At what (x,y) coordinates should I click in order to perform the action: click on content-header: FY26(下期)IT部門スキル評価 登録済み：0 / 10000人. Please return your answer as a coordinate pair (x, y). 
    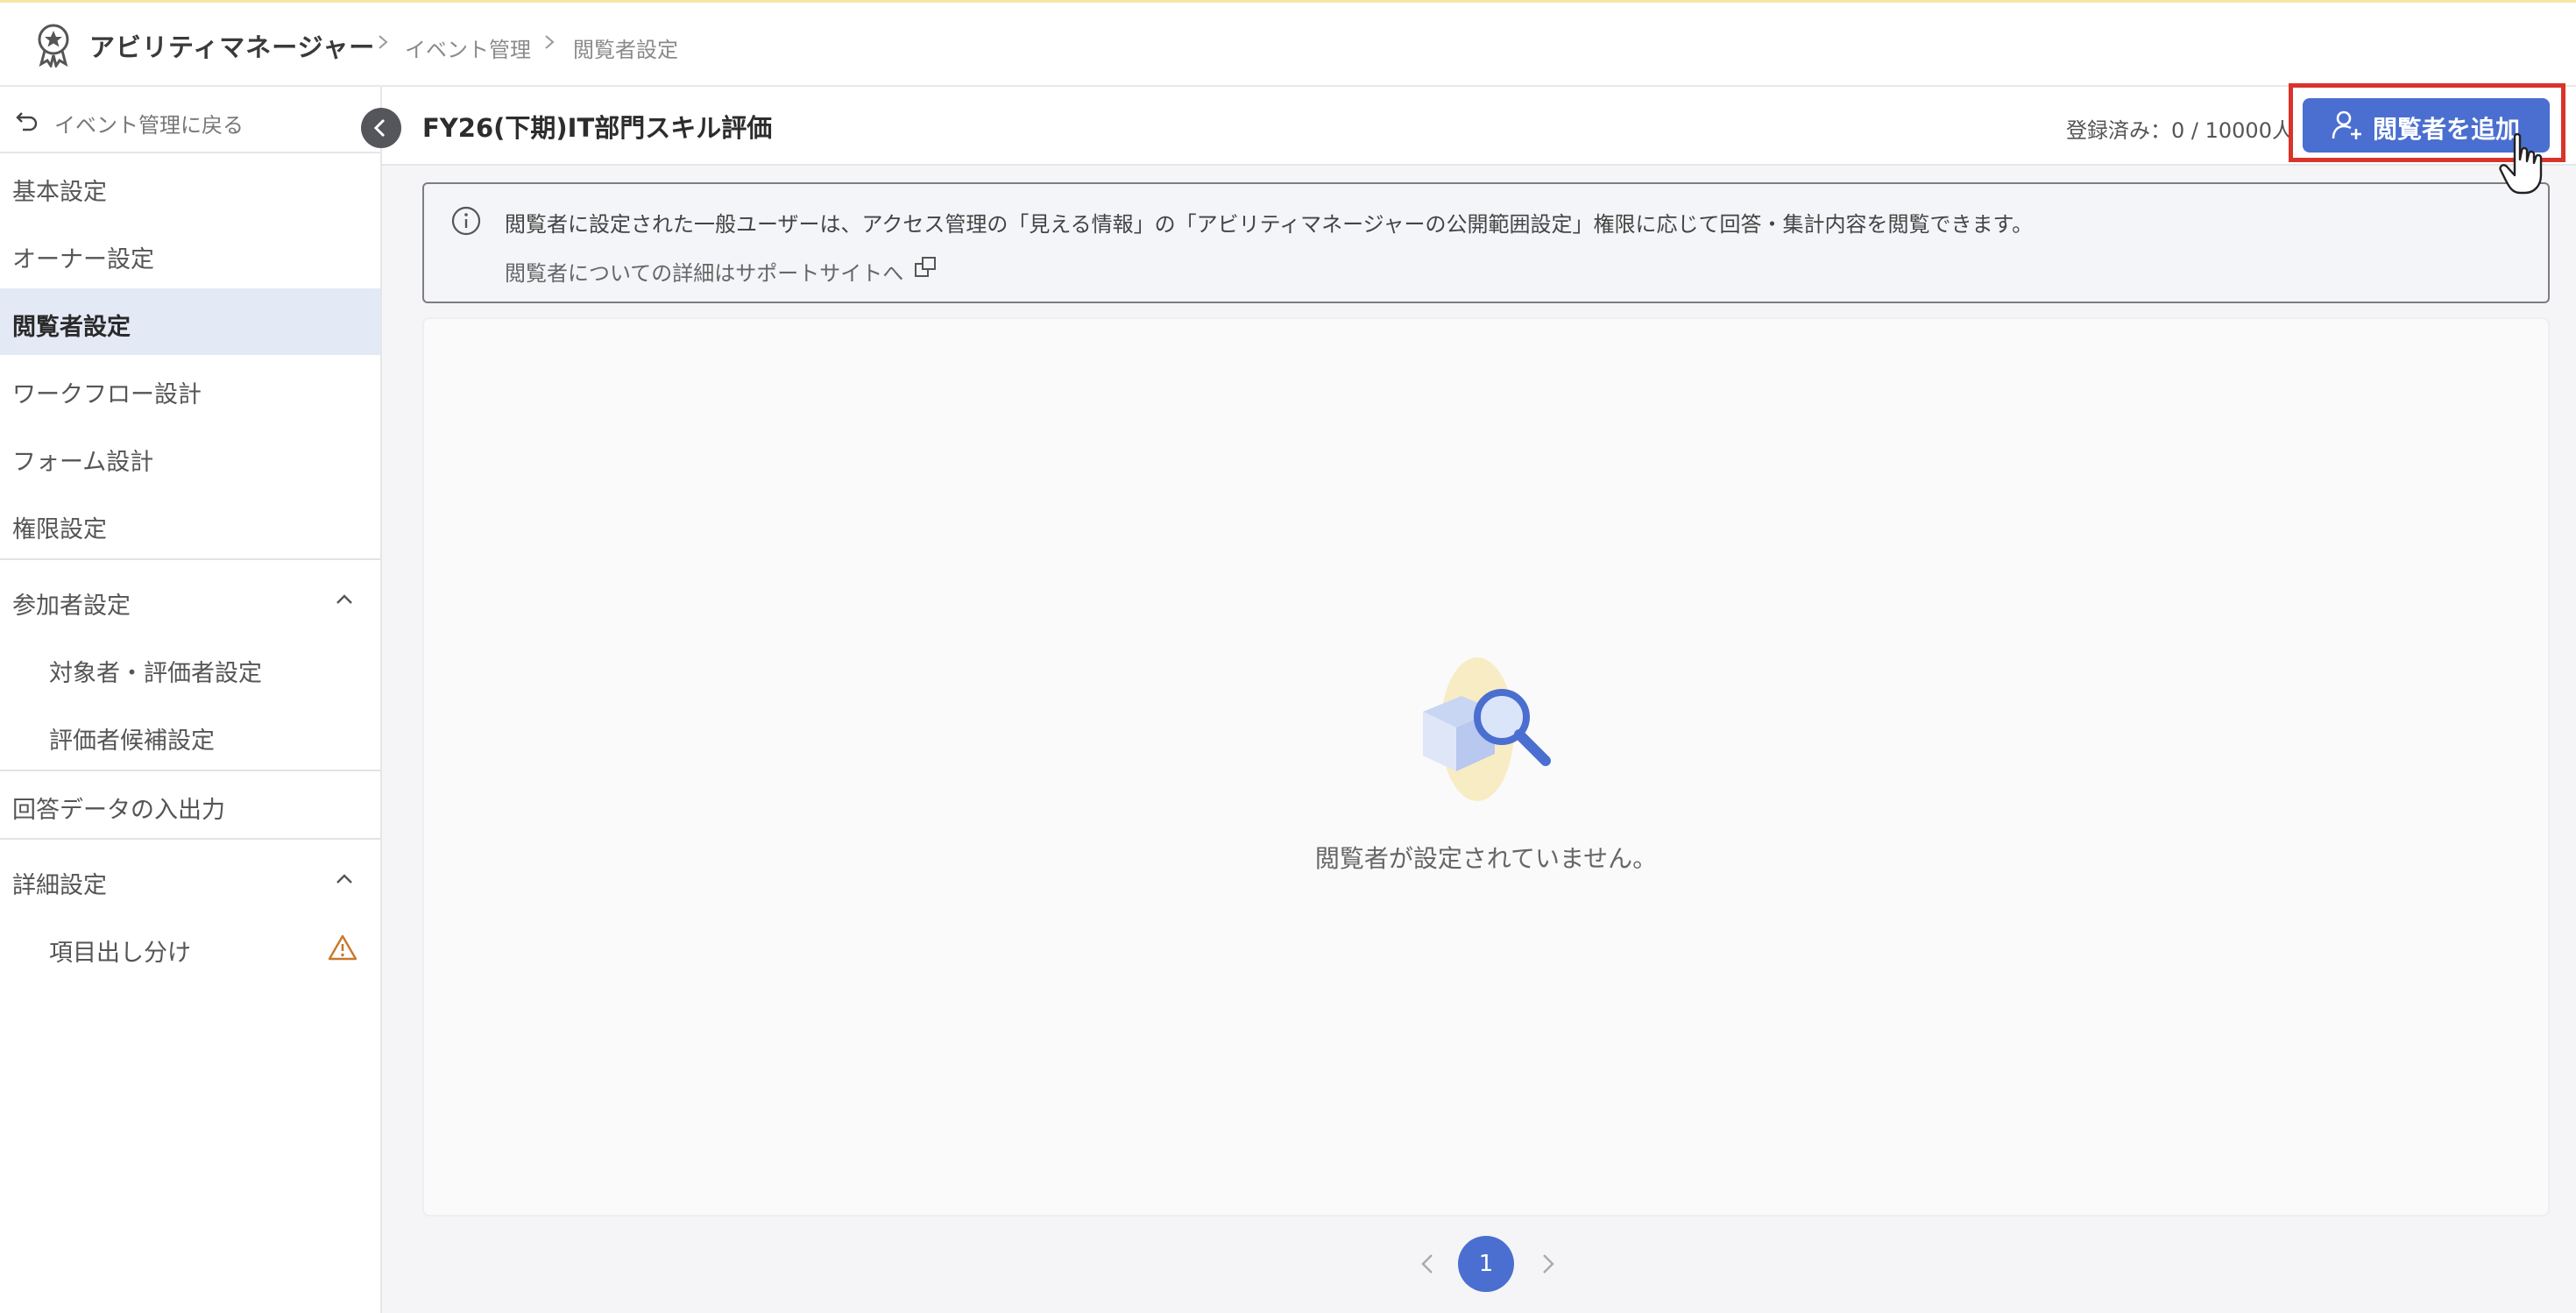
    Looking at the image, I should click on (1479, 126).